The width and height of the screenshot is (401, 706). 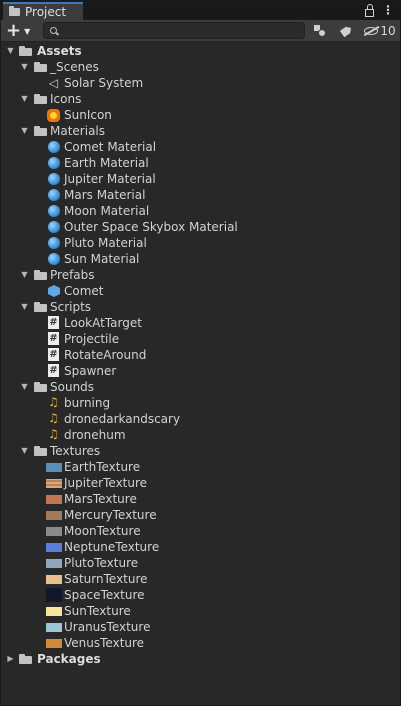 What do you see at coordinates (200, 531) in the screenshot?
I see `tree-item-texture: MoonTexture` at bounding box center [200, 531].